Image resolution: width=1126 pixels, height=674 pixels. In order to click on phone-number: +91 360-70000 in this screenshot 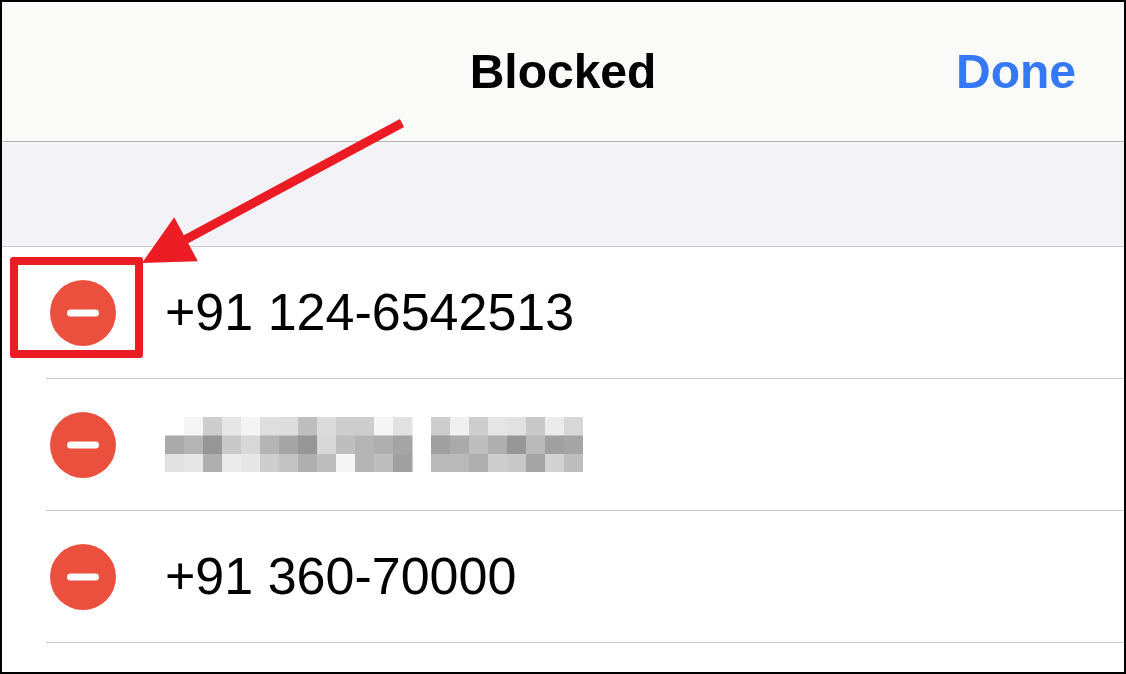, I will do `click(341, 576)`.